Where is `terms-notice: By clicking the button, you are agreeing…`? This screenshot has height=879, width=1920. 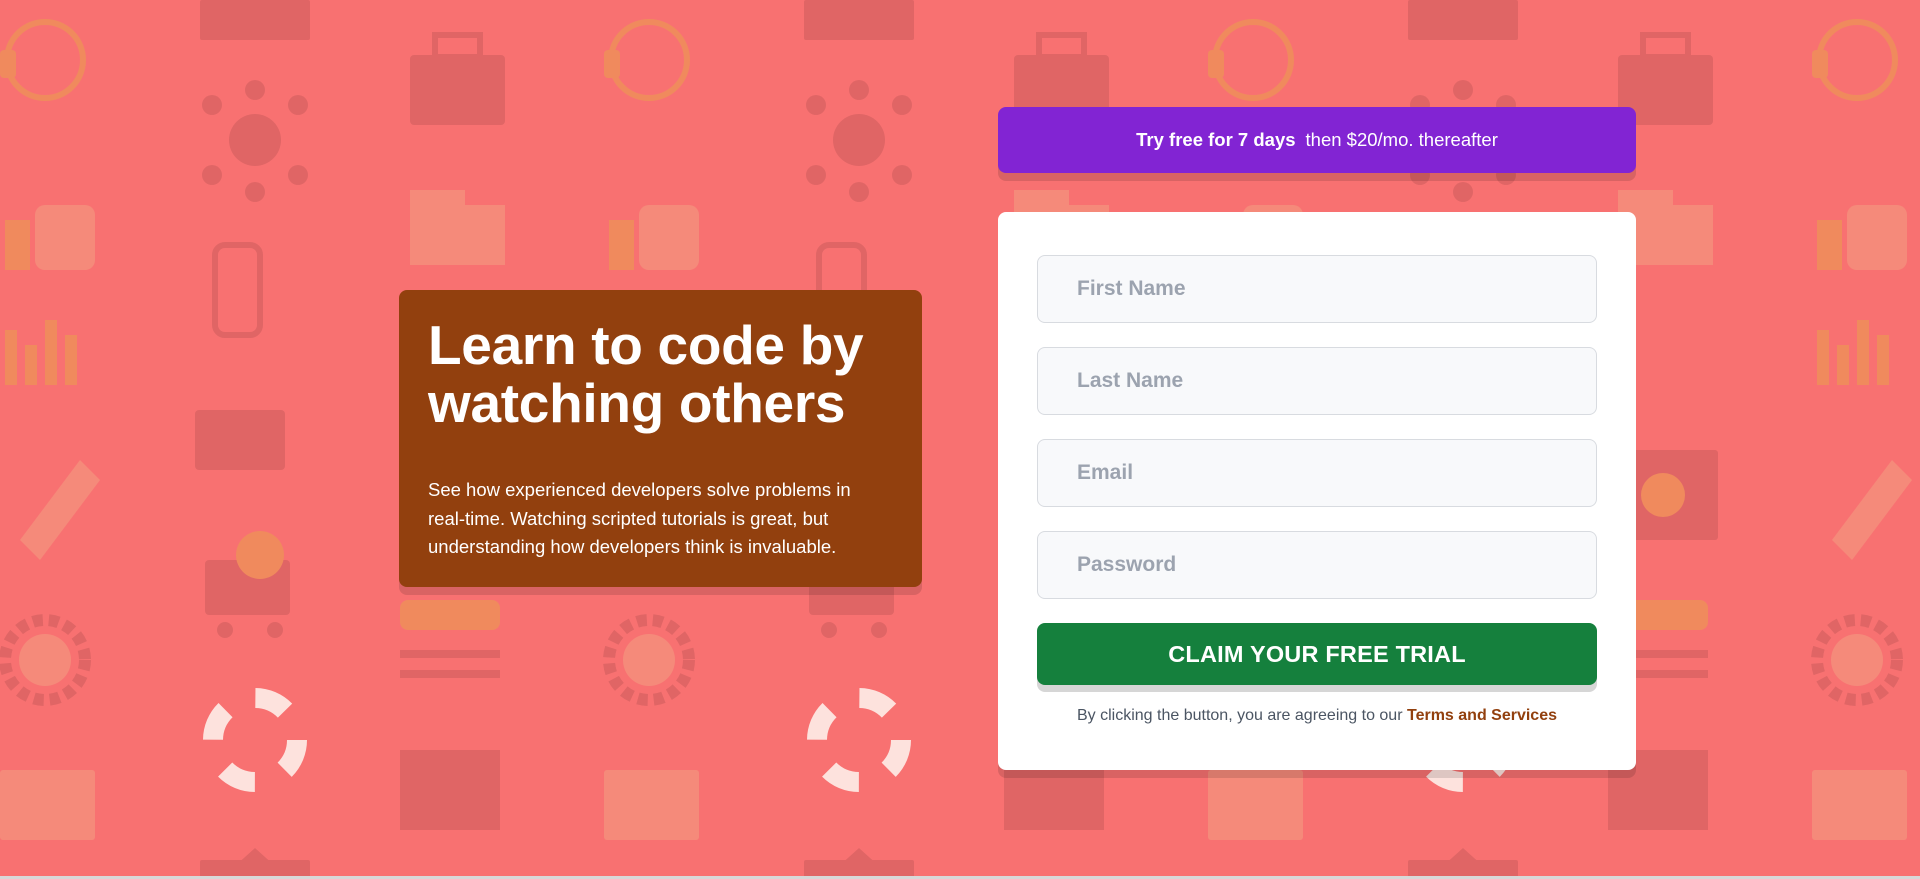
terms-notice: By clicking the button, you are agreeing… is located at coordinates (1317, 716).